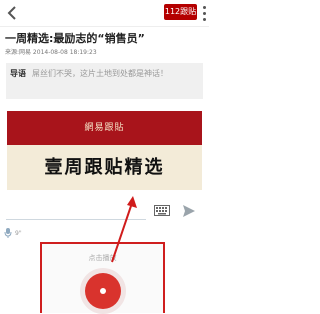 This screenshot has height=314, width=320. Describe the element at coordinates (102, 258) in the screenshot. I see `tap-to-play-label: 点击播放` at that location.